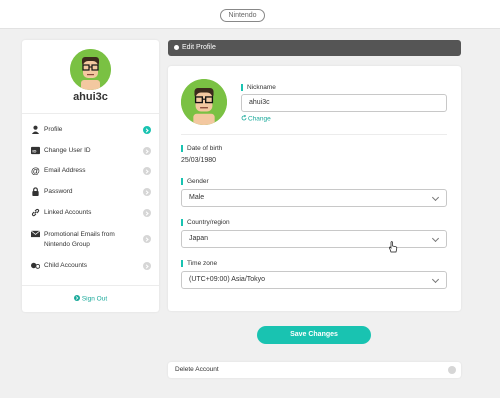 The height and width of the screenshot is (398, 500). I want to click on sidebar-item-label: Child Accounts, so click(65, 265).